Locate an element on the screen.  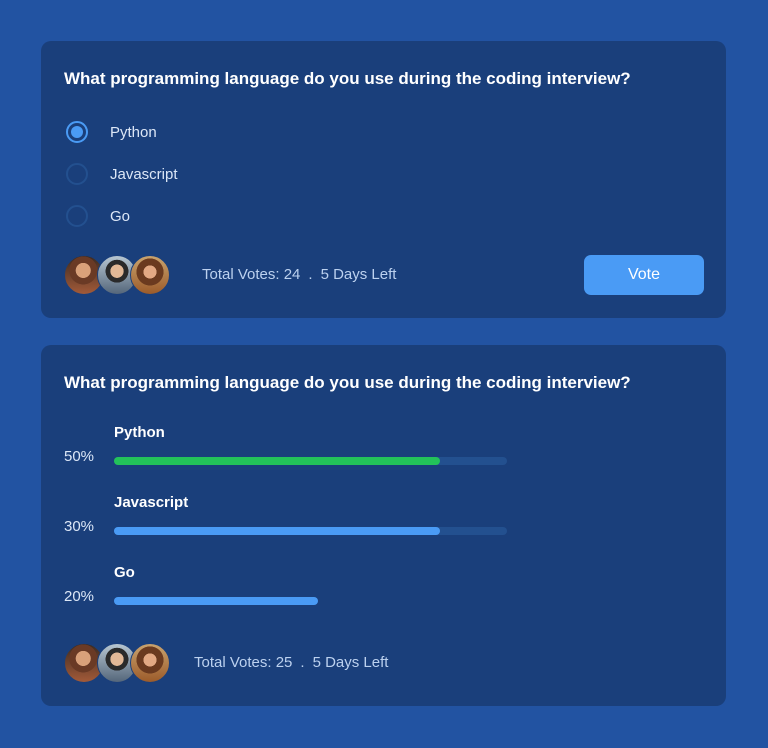
poll-meta: Total Votes: 25. 5 Days Left is located at coordinates (291, 662).